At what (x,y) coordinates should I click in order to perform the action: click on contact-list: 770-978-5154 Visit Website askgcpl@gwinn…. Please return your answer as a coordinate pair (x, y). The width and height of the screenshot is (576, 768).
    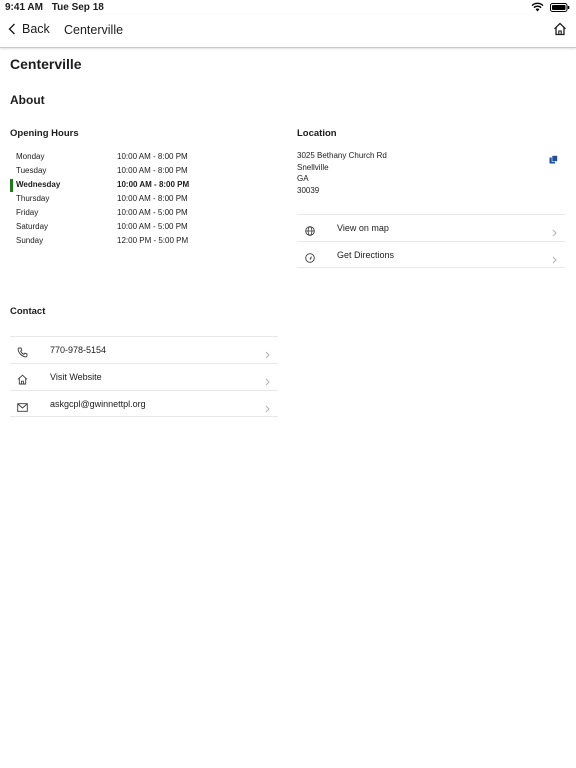
    Looking at the image, I should click on (144, 376).